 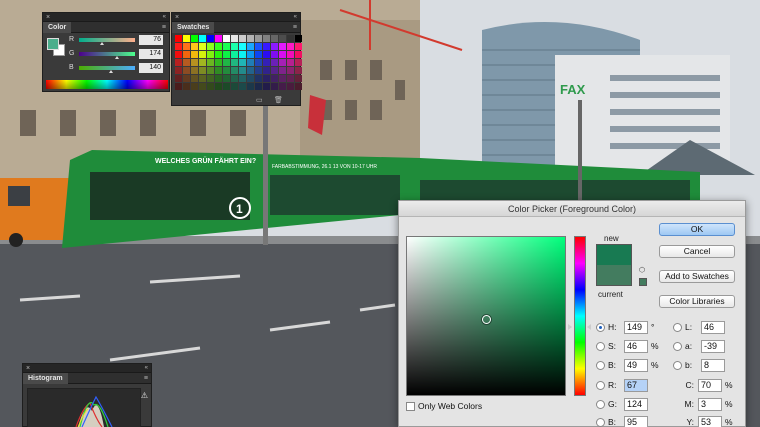 I want to click on saturation-brightness-field, so click(x=486, y=316).